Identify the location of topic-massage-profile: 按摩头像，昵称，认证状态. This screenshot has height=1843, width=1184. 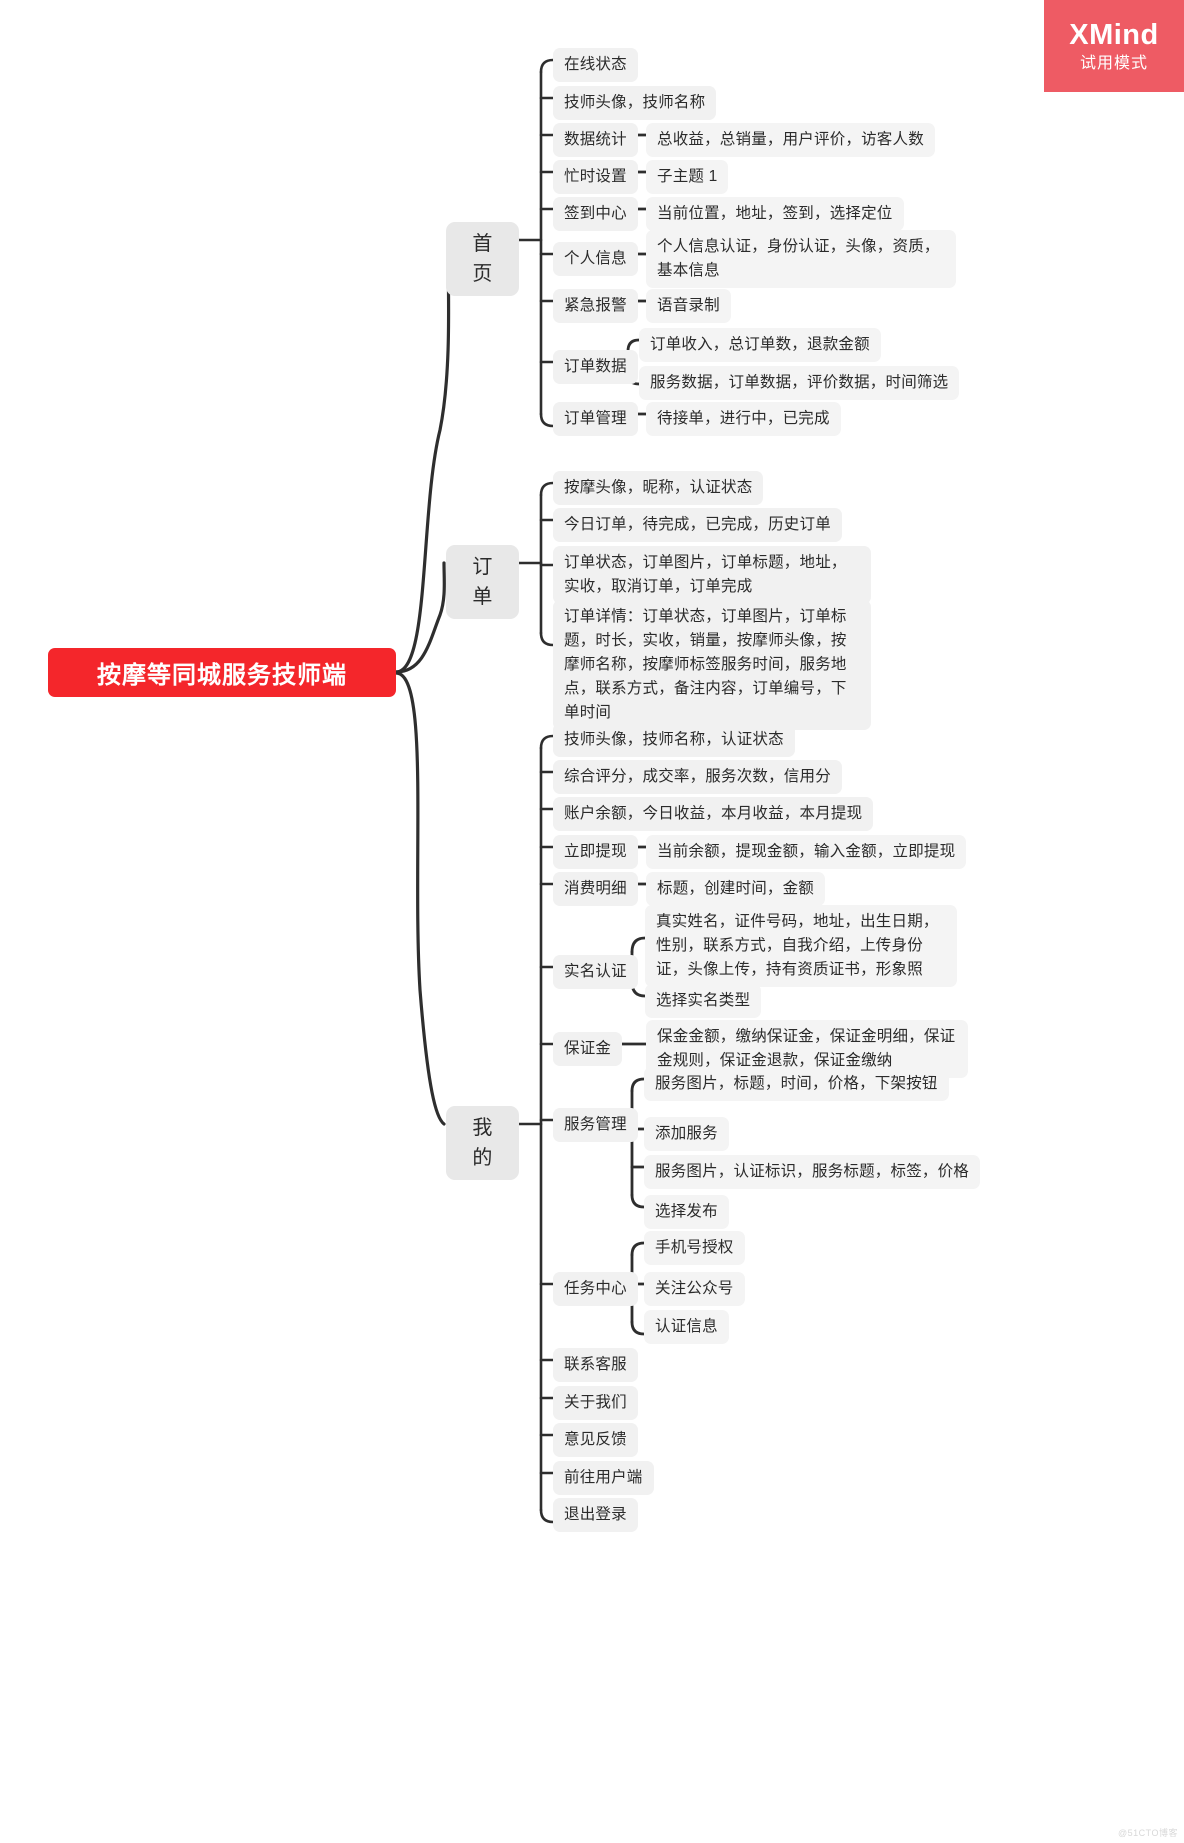
(658, 488).